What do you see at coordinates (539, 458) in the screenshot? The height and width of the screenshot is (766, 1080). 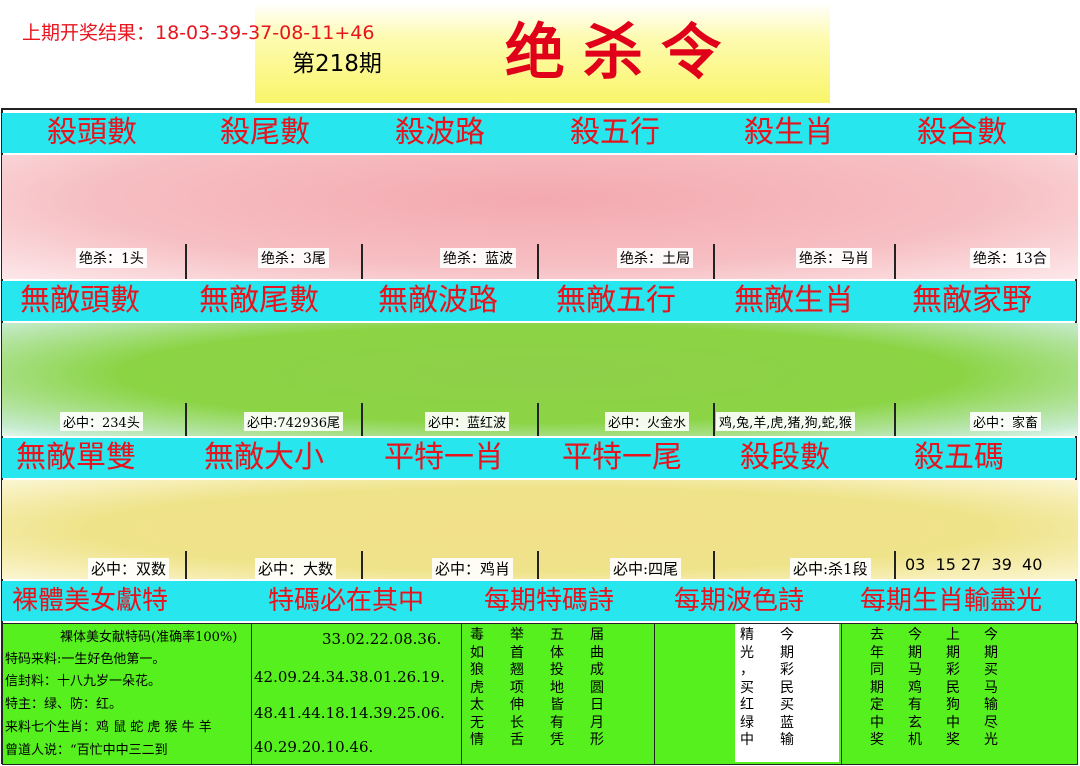 I see `special-header-row: 無敵單雙 無敵大小 平特一肖 平特一尾 殺段數 殺五碼` at bounding box center [539, 458].